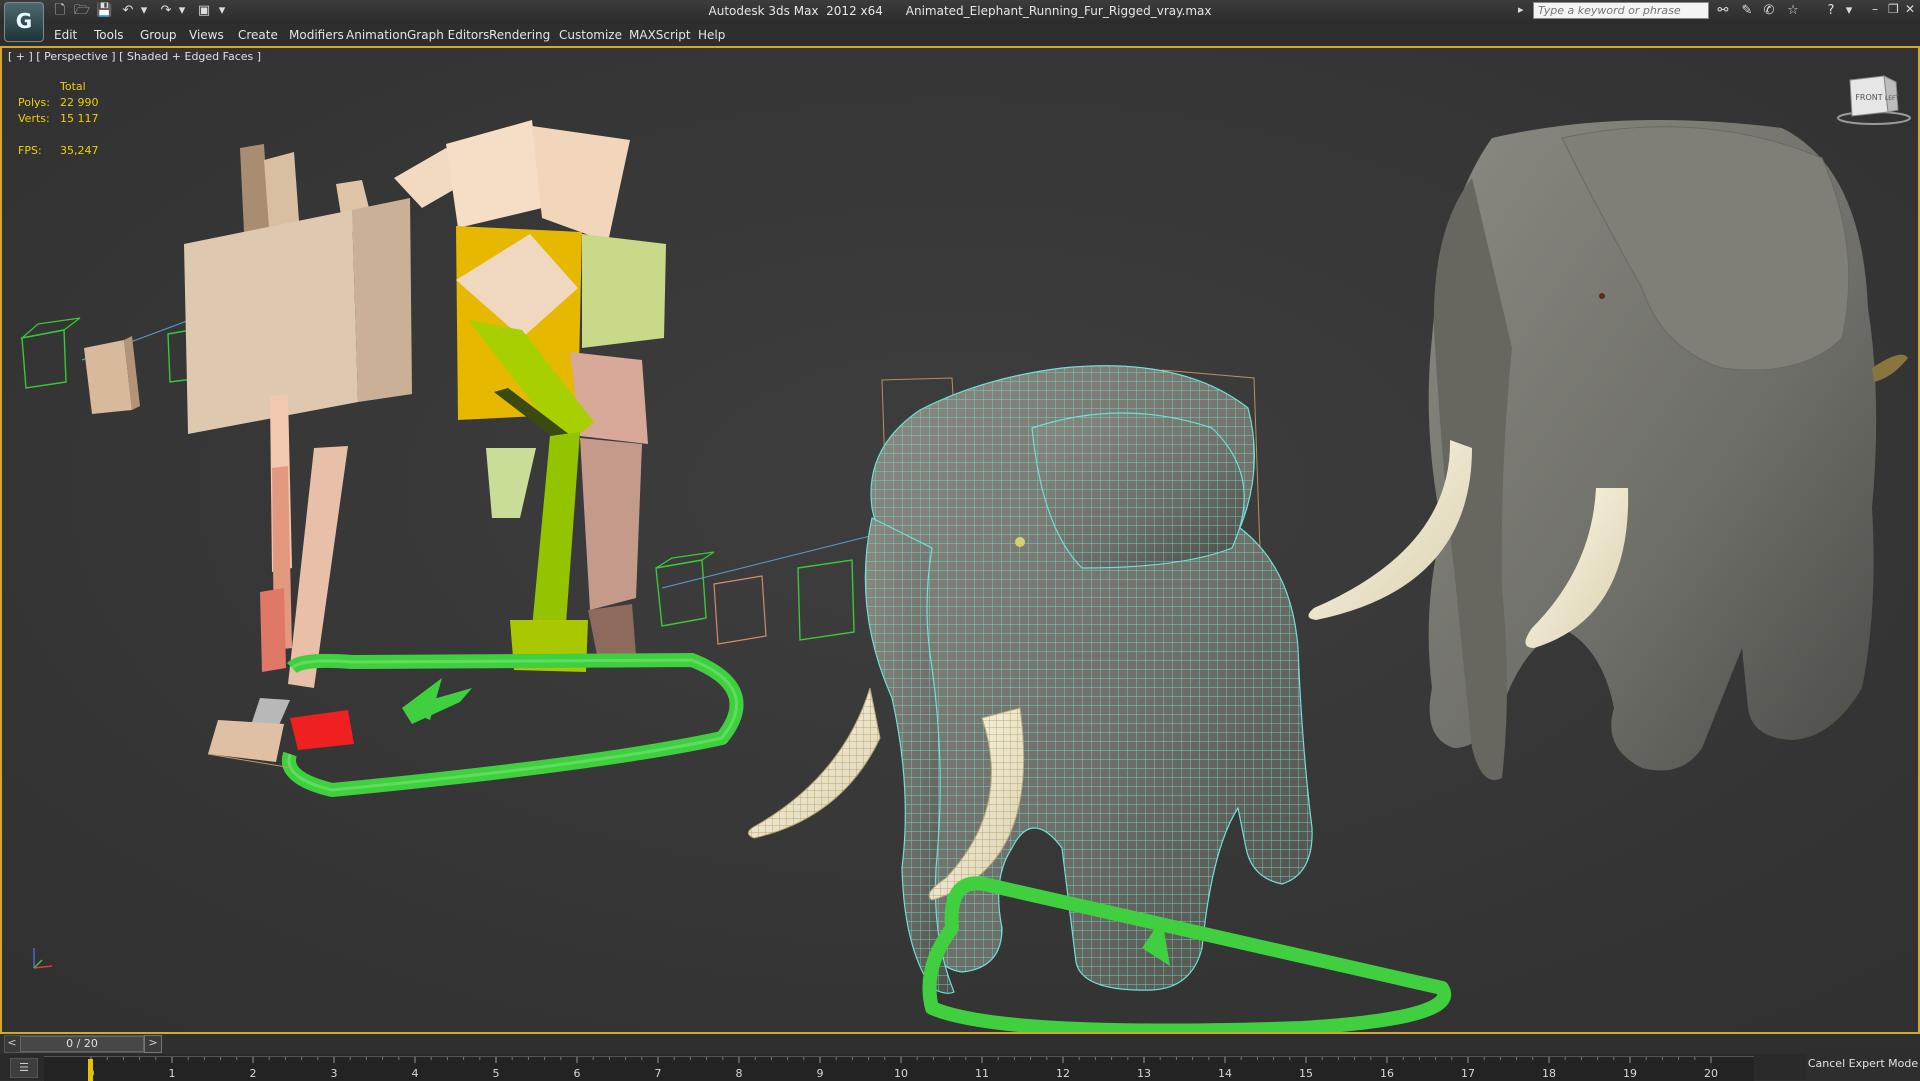 This screenshot has height=1081, width=1920. I want to click on timeline-tick-label: 14, so click(1225, 1073).